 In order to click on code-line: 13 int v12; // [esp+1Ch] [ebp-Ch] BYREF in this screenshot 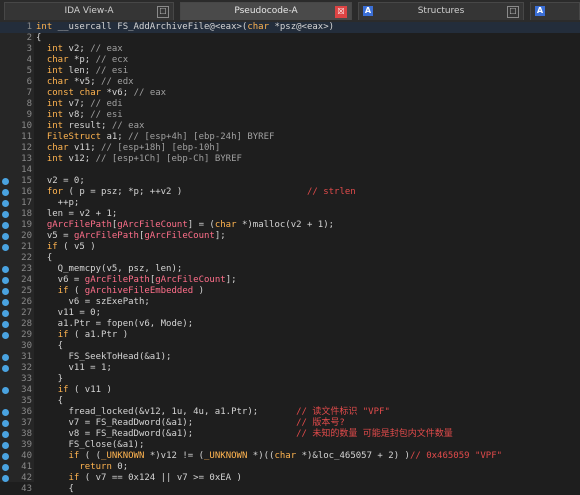, I will do `click(290, 159)`.